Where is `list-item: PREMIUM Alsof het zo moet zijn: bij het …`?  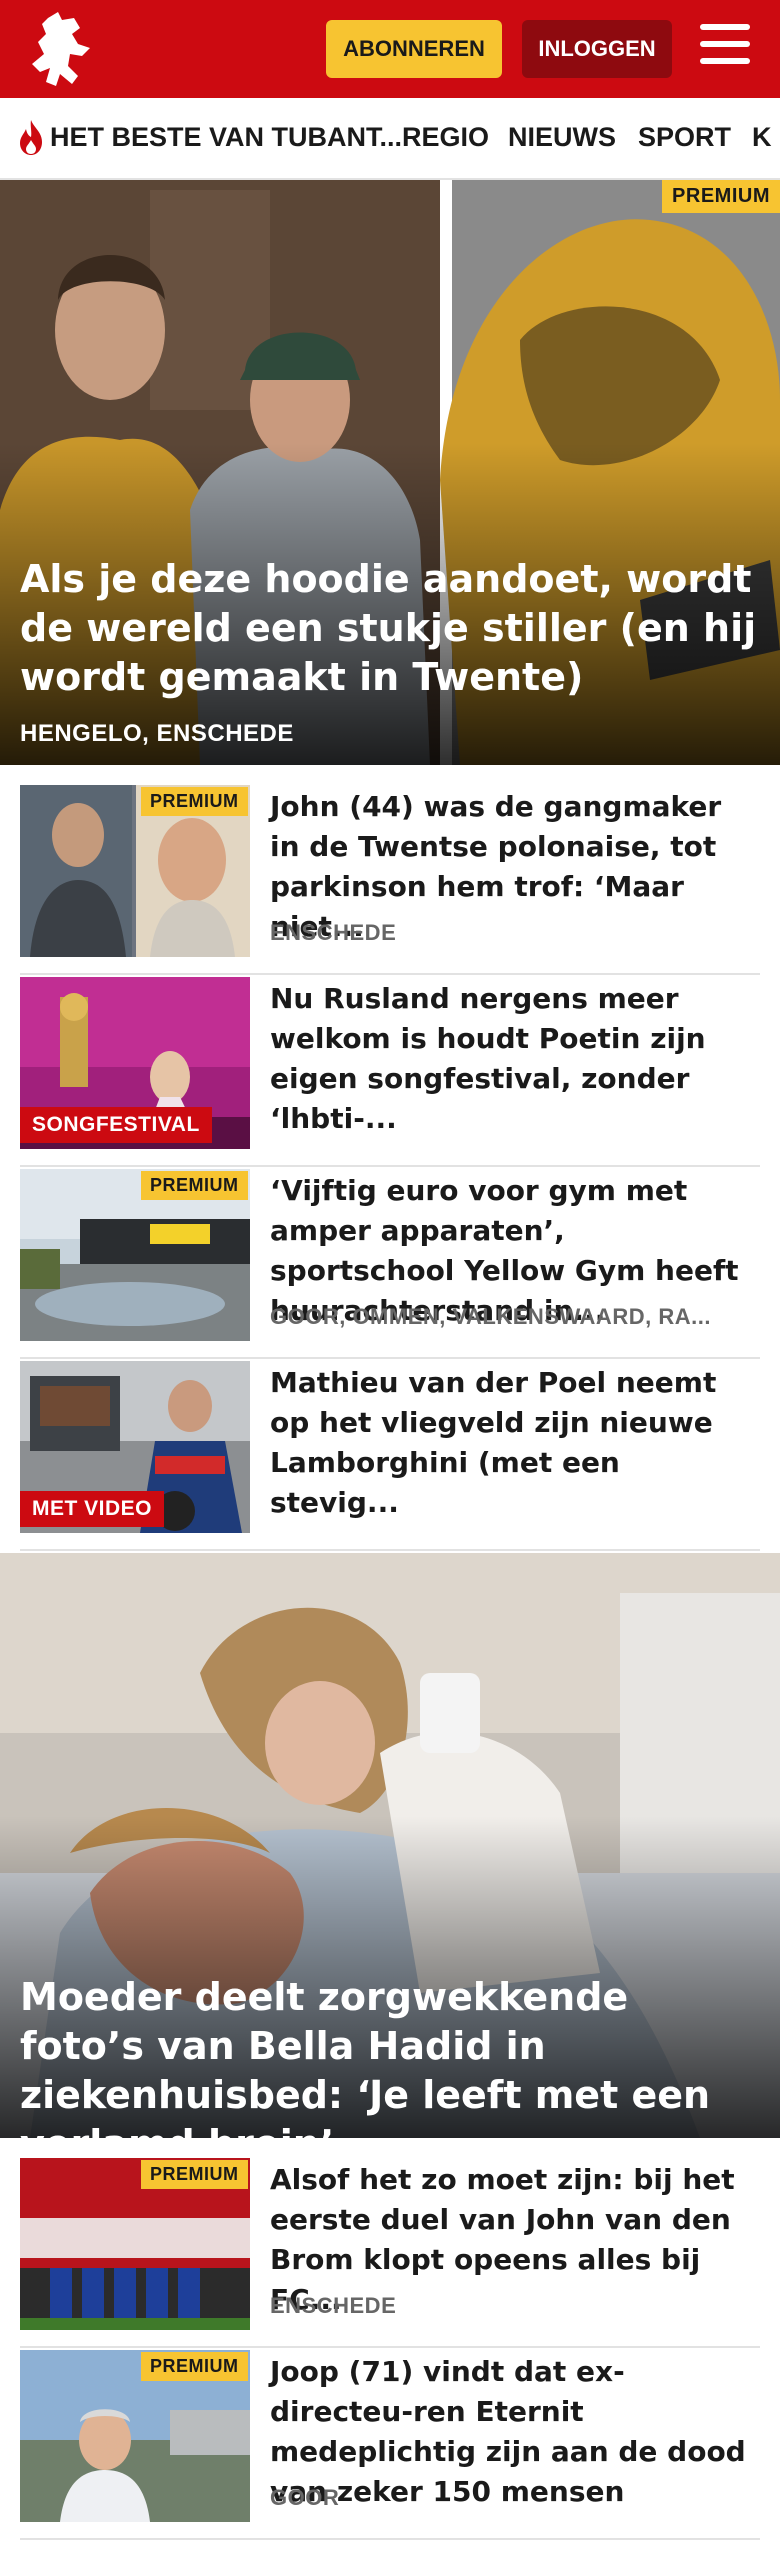 list-item: PREMIUM Alsof het zo moet zijn: bij het … is located at coordinates (390, 2253).